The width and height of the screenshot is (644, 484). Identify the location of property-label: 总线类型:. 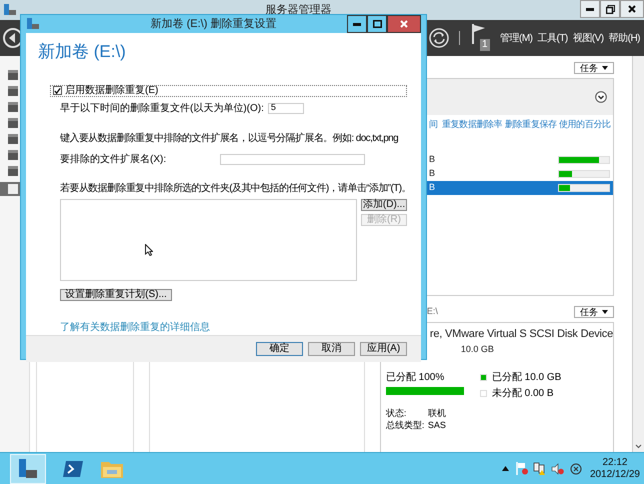
(406, 425).